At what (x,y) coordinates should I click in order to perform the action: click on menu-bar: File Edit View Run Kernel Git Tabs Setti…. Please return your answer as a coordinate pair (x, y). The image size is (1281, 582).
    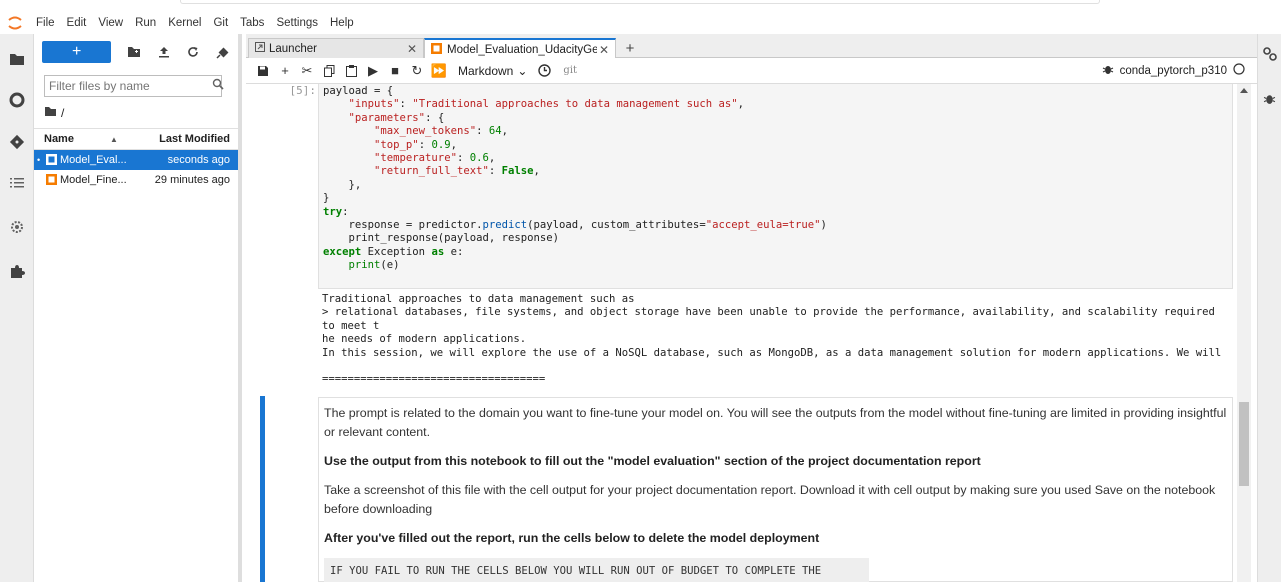
    Looking at the image, I should click on (640, 23).